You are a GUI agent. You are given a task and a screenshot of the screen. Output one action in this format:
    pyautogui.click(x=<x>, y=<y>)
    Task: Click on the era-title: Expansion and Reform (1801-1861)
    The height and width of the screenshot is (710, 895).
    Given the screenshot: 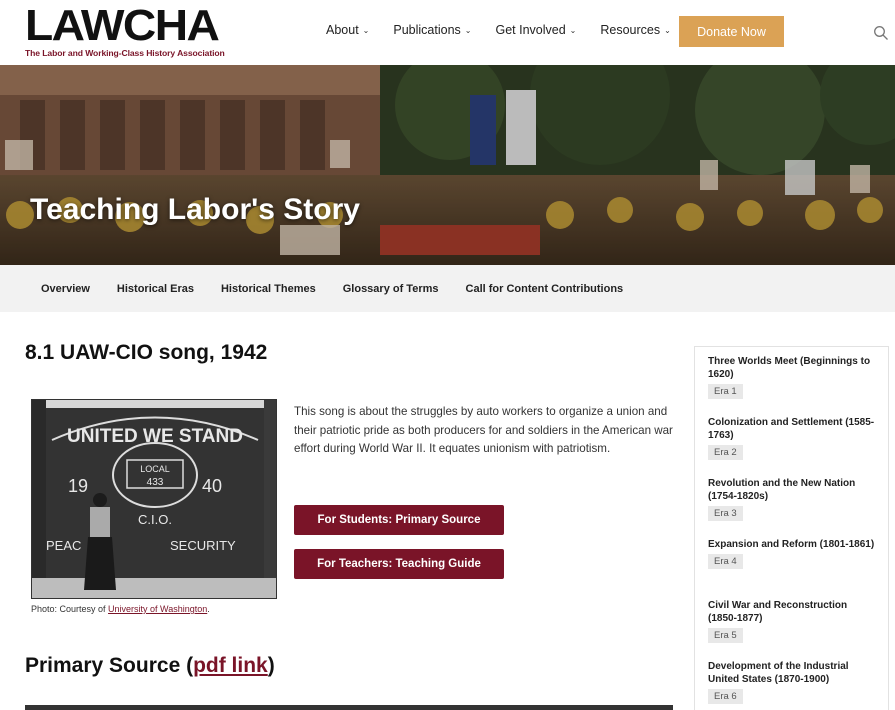 What is the action you would take?
    pyautogui.click(x=791, y=544)
    